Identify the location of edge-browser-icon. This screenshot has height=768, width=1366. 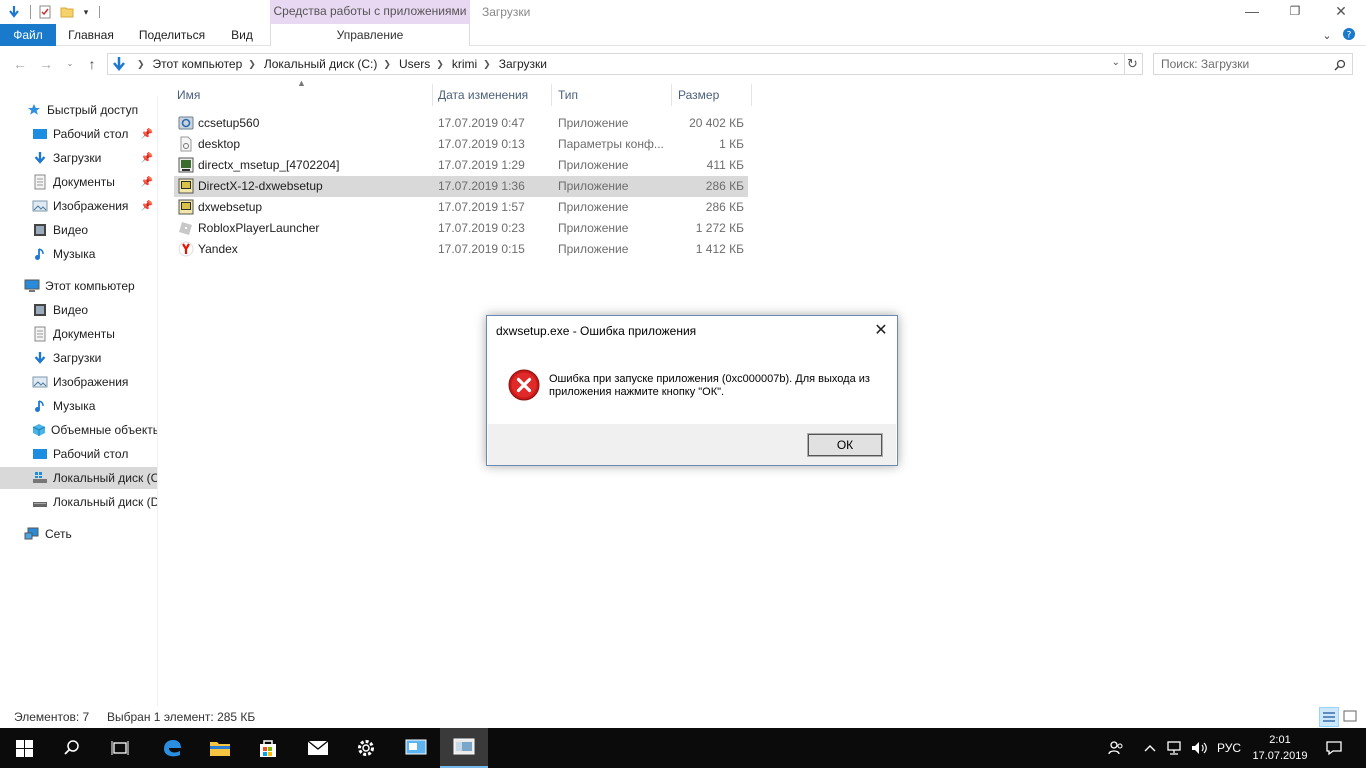
(172, 748).